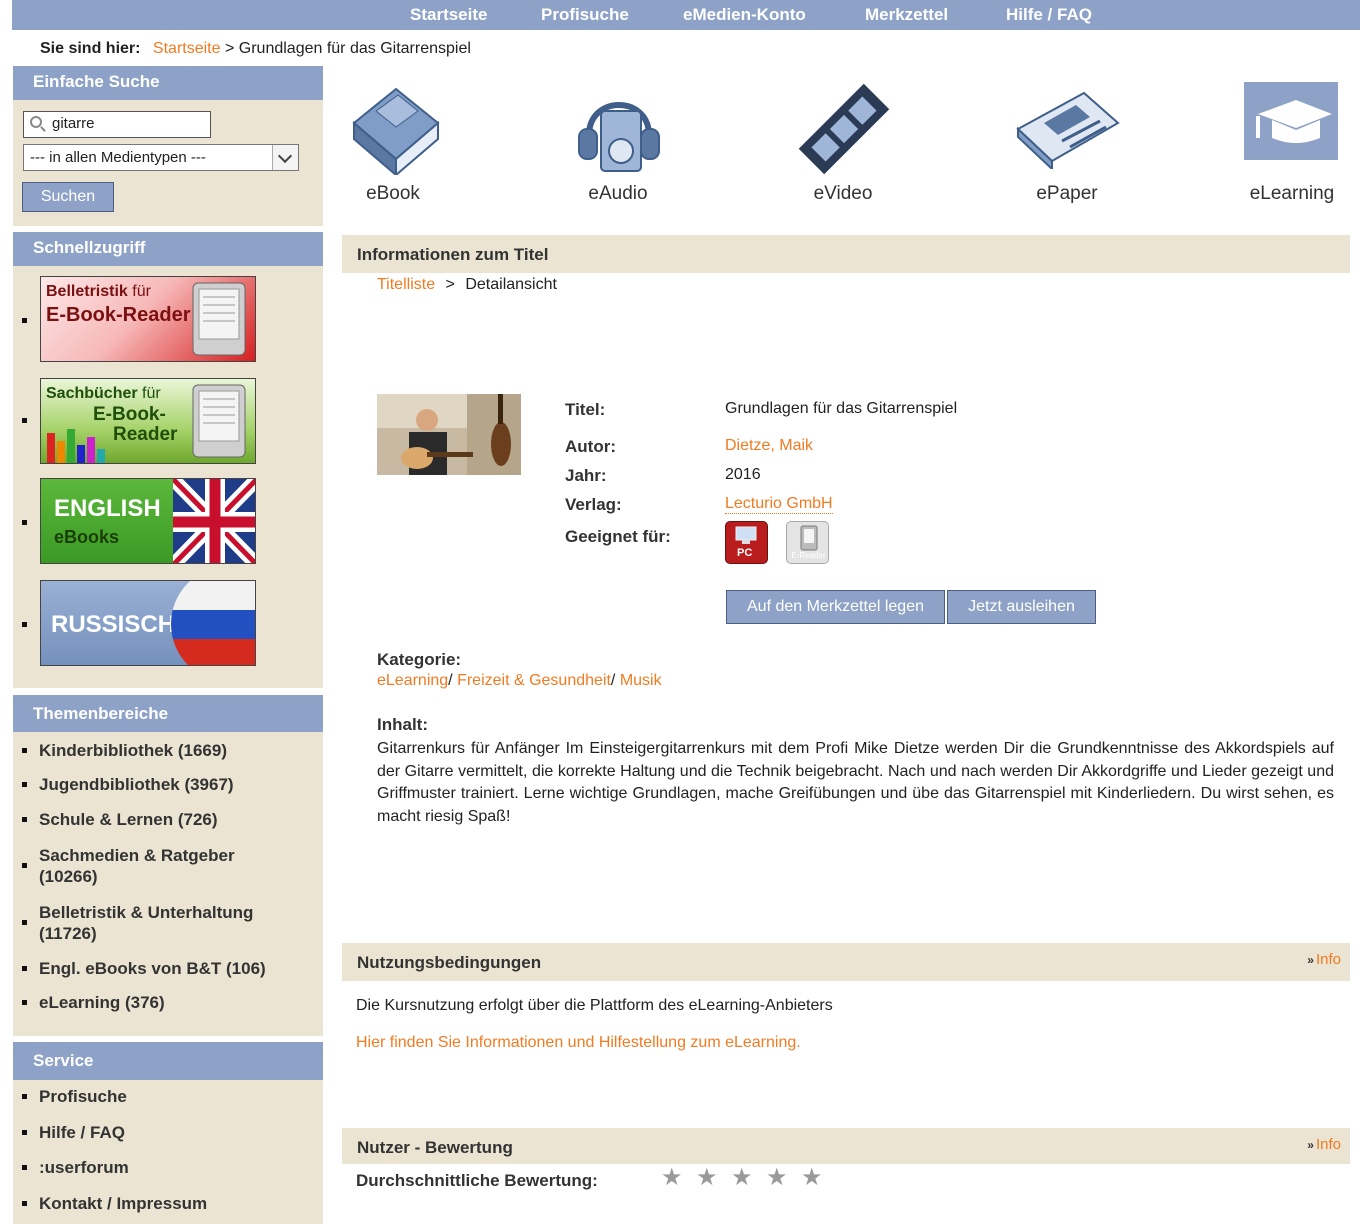  Describe the element at coordinates (148, 421) in the screenshot. I see `banner-sachbuecher-ebook-reader: Sachbücher für E-Book- Reader` at that location.